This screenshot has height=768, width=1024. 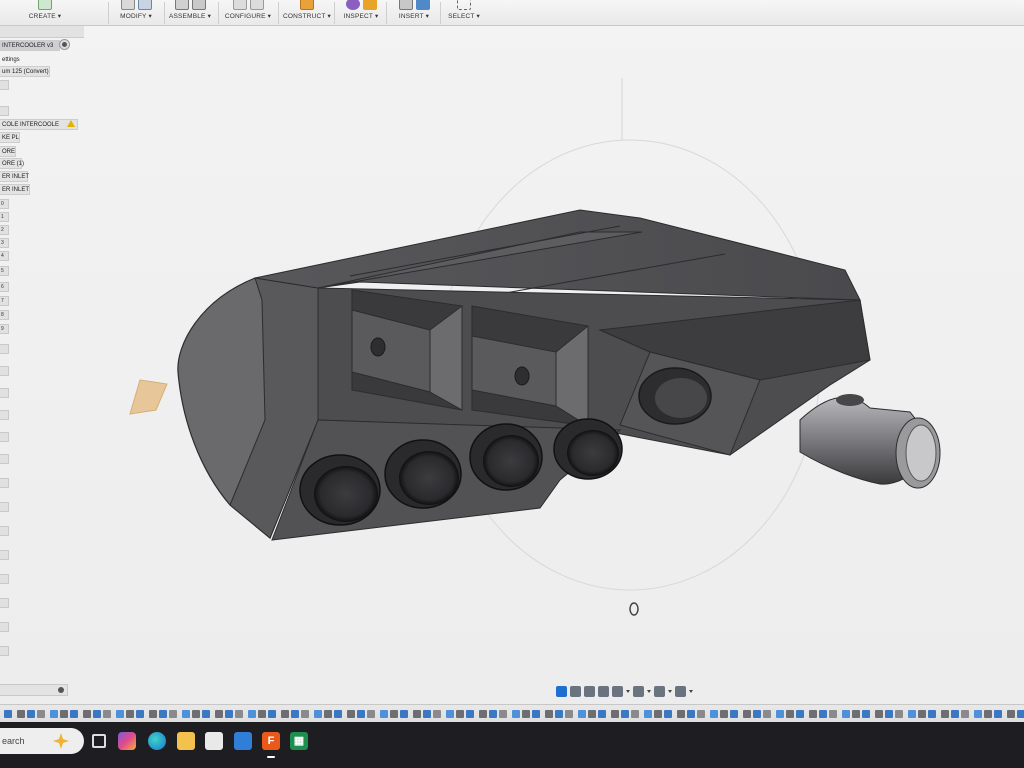 I want to click on sheets-app-icon: ▦, so click(x=299, y=741).